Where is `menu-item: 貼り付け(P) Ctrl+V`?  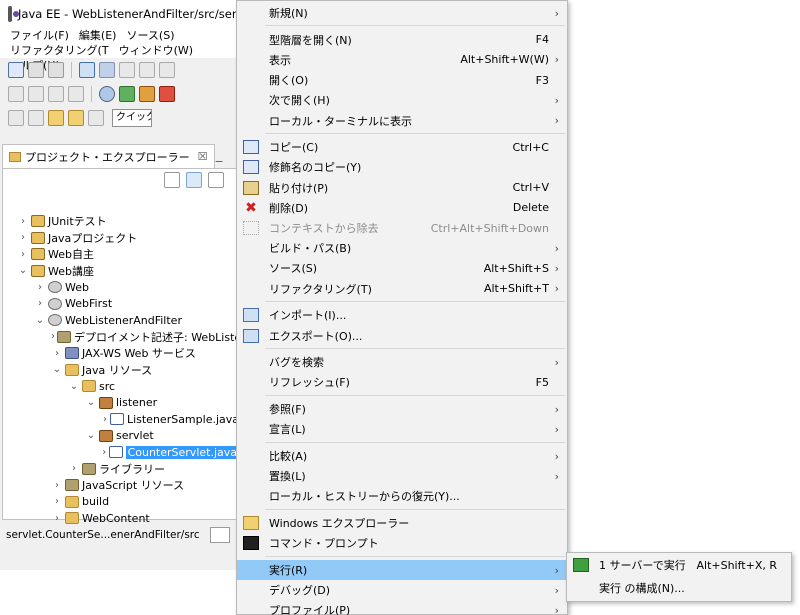 menu-item: 貼り付け(P) Ctrl+V is located at coordinates (402, 188).